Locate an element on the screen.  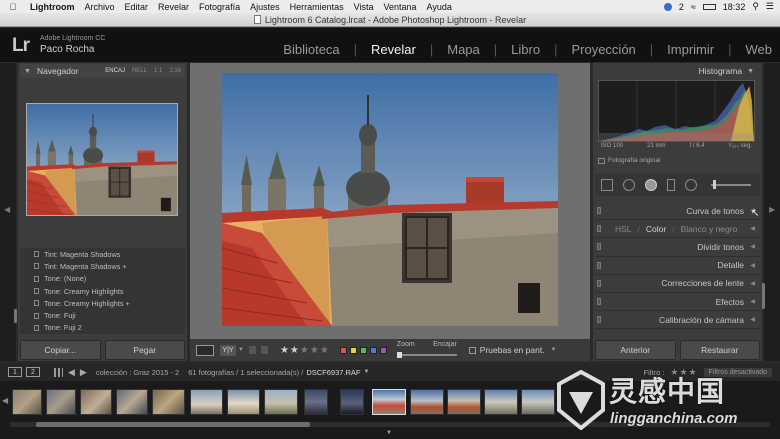
tab-bw: Blanco y negro is located at coordinates (709, 229).